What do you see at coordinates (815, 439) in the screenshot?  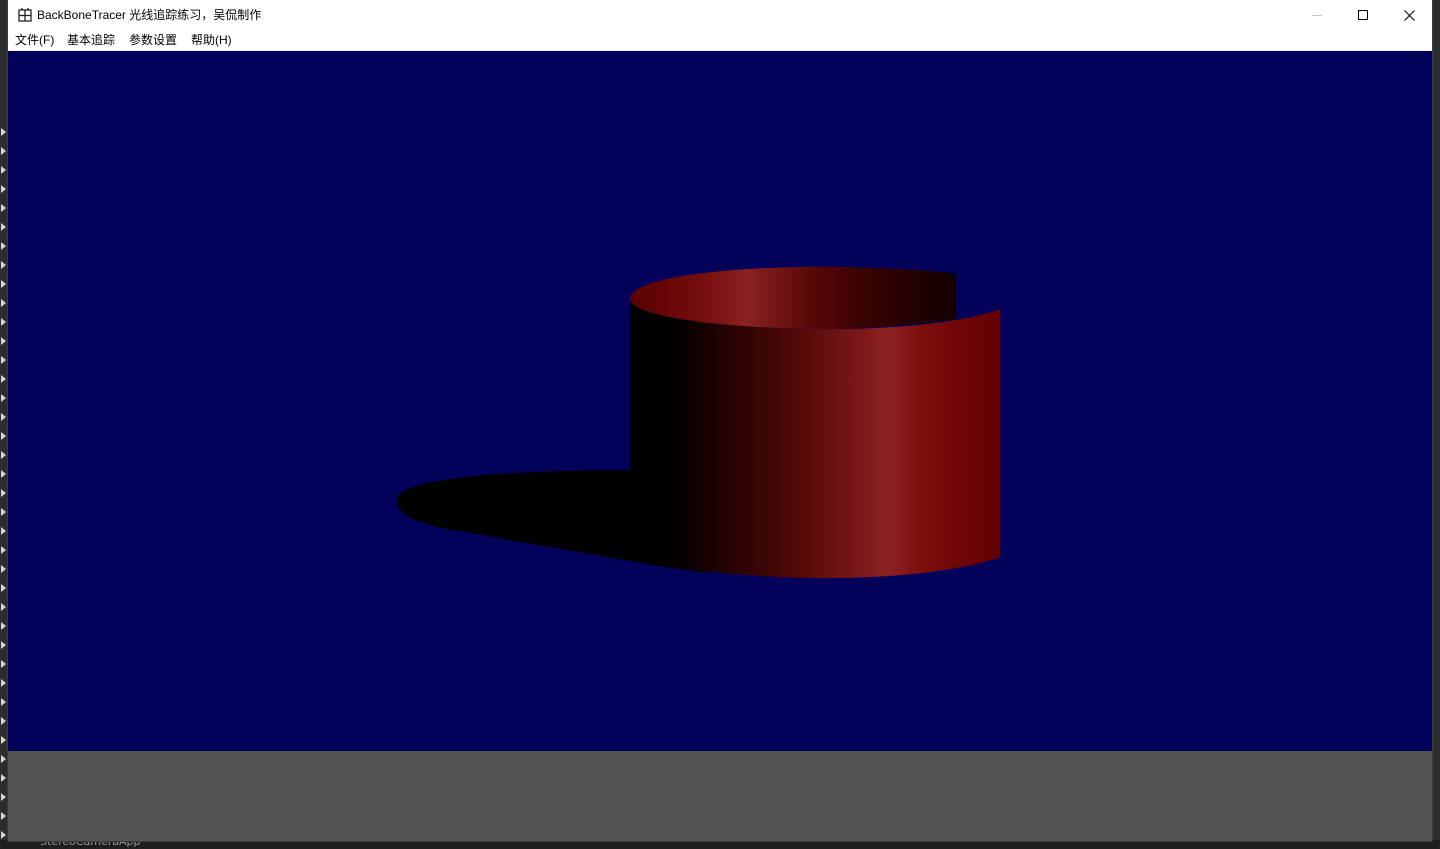 I see `cylinder-outer-wall` at bounding box center [815, 439].